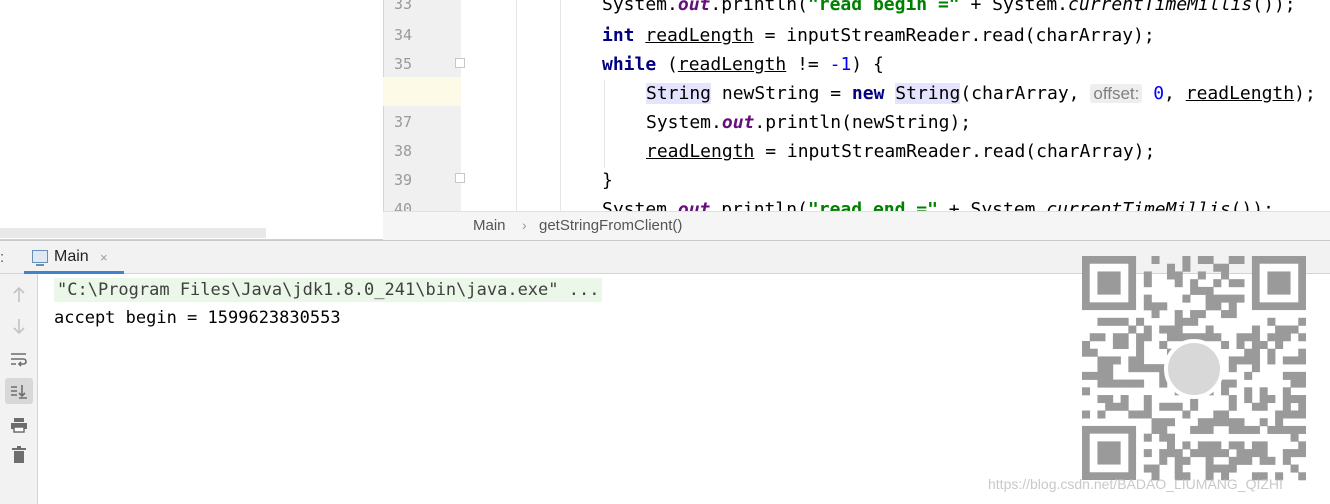 The height and width of the screenshot is (504, 1330). What do you see at coordinates (489, 225) in the screenshot?
I see `breadcrumb-class: Main` at bounding box center [489, 225].